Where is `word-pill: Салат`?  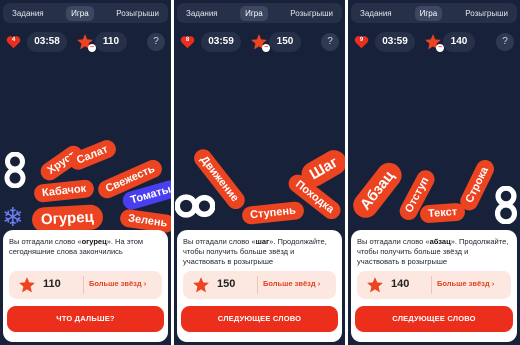 word-pill: Салат is located at coordinates (92, 155).